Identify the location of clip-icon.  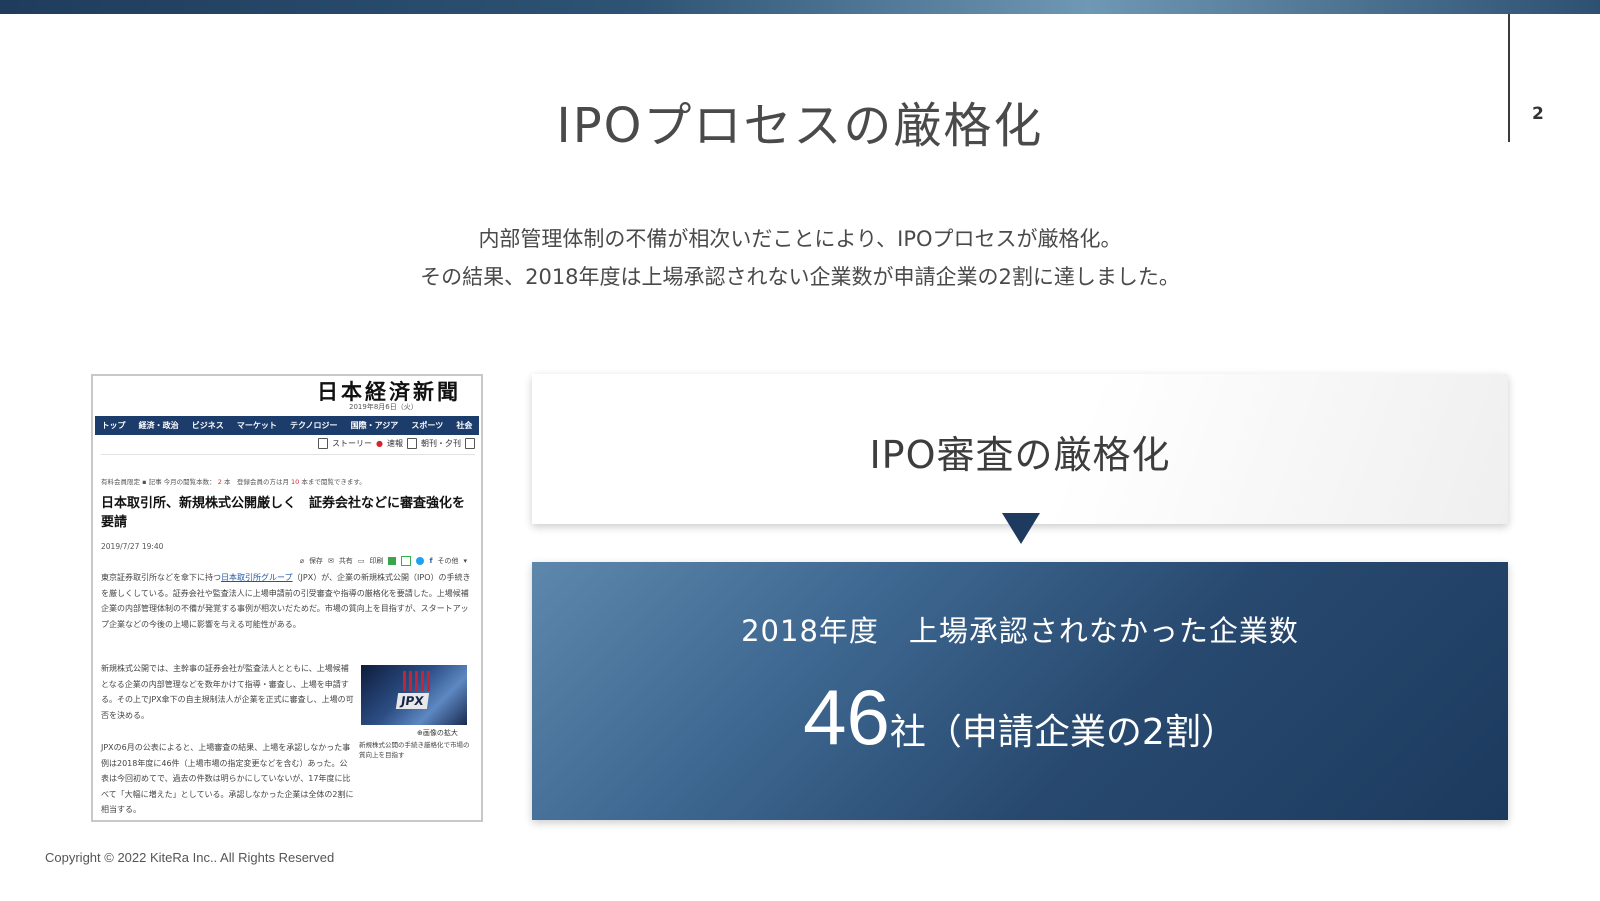
(406, 561).